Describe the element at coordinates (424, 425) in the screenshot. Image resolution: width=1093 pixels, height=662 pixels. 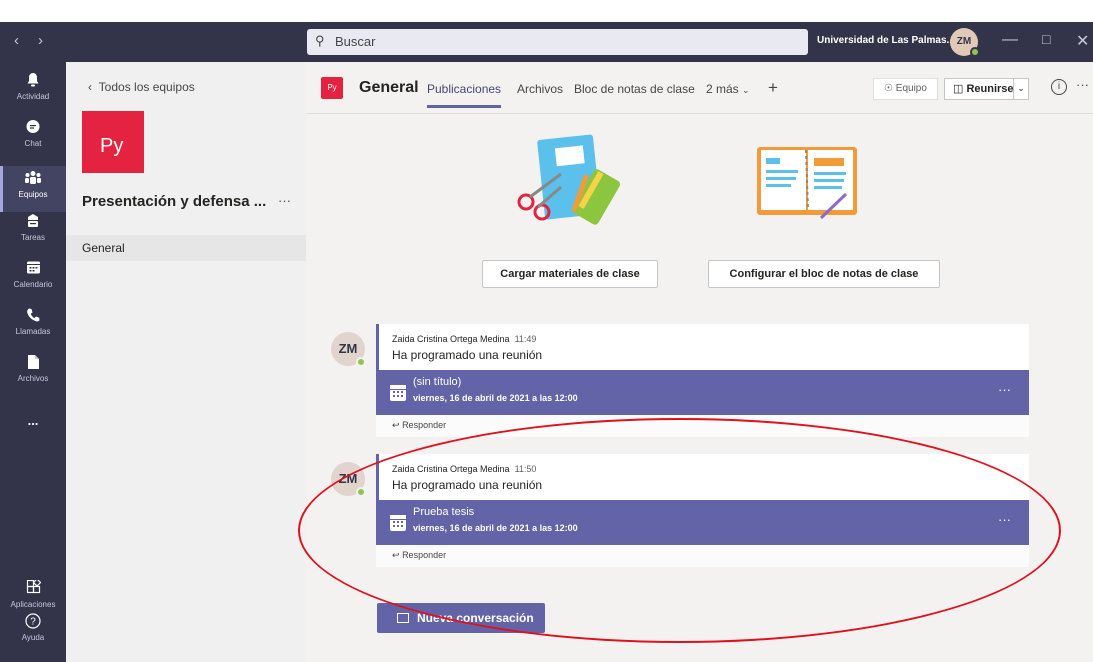
I see `reply-label: Responder` at that location.